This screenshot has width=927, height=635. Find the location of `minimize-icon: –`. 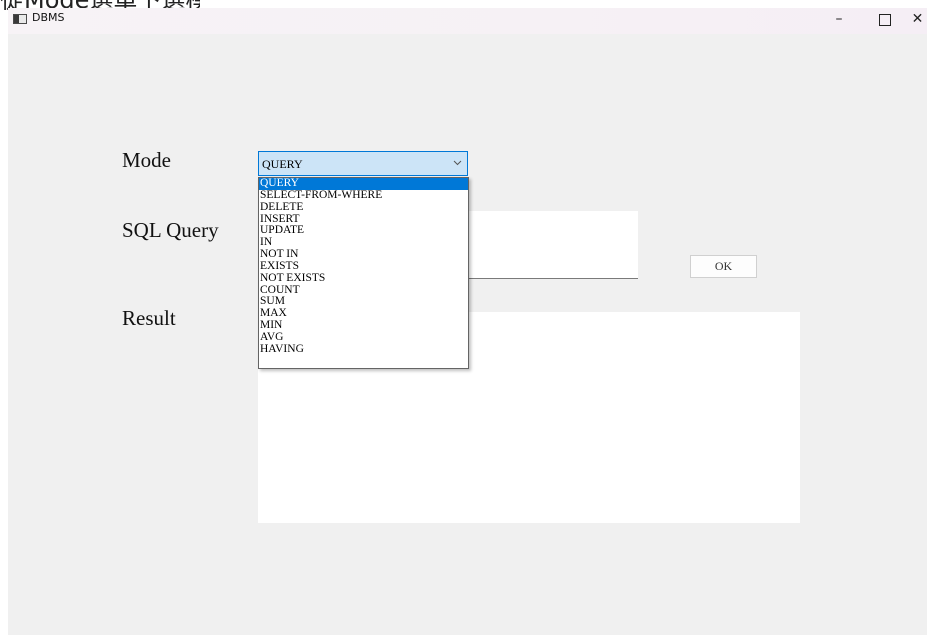

minimize-icon: – is located at coordinates (839, 19).